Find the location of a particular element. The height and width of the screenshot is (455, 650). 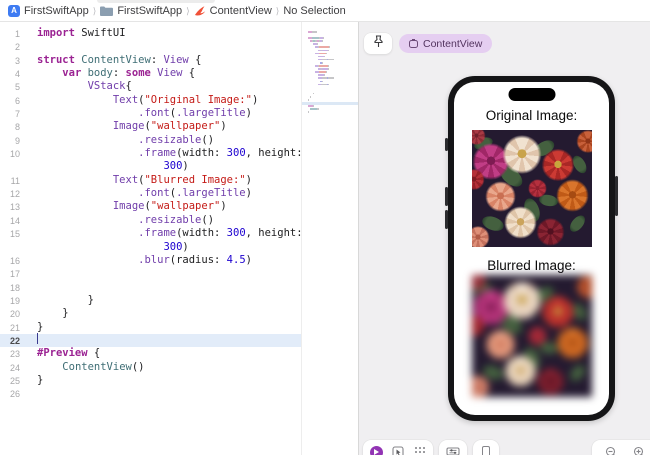

preview-target-pill: ContentView is located at coordinates (446, 43).